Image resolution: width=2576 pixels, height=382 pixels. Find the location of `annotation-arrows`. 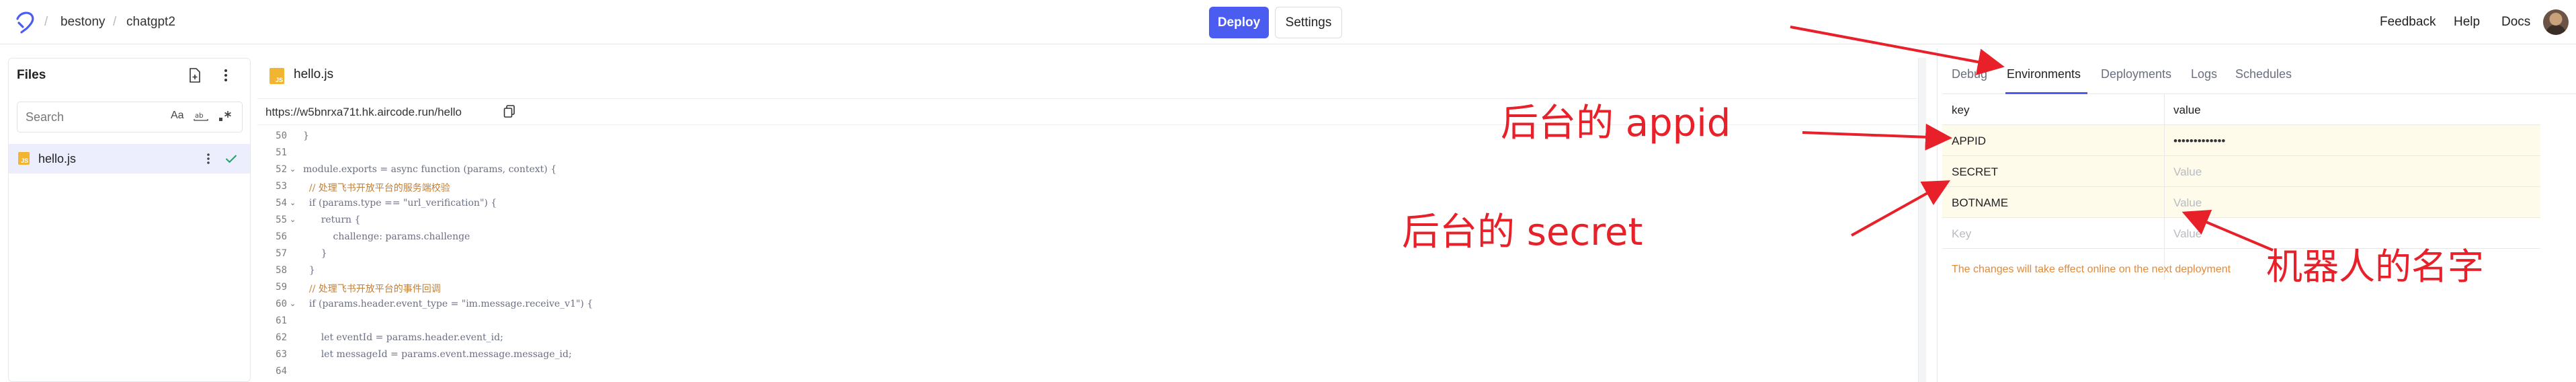

annotation-arrows is located at coordinates (2032, 139).